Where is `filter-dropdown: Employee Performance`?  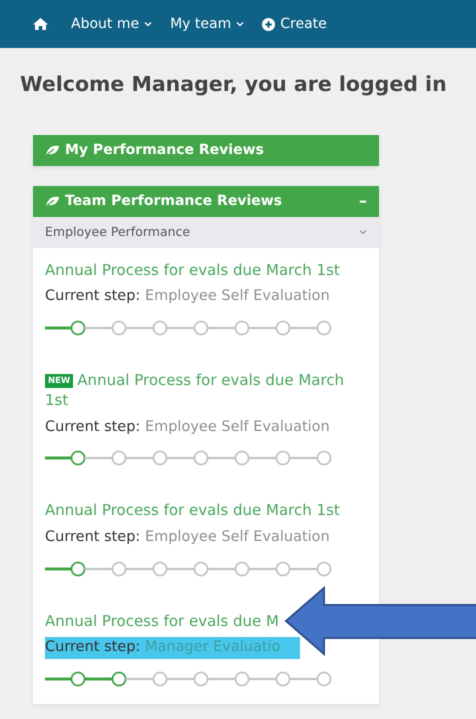 filter-dropdown: Employee Performance is located at coordinates (206, 232).